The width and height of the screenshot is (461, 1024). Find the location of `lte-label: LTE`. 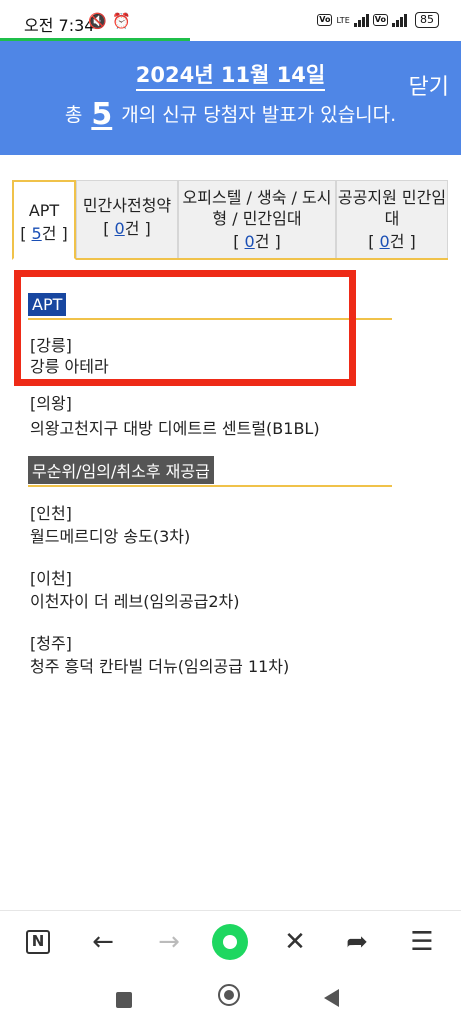

lte-label: LTE is located at coordinates (343, 20).